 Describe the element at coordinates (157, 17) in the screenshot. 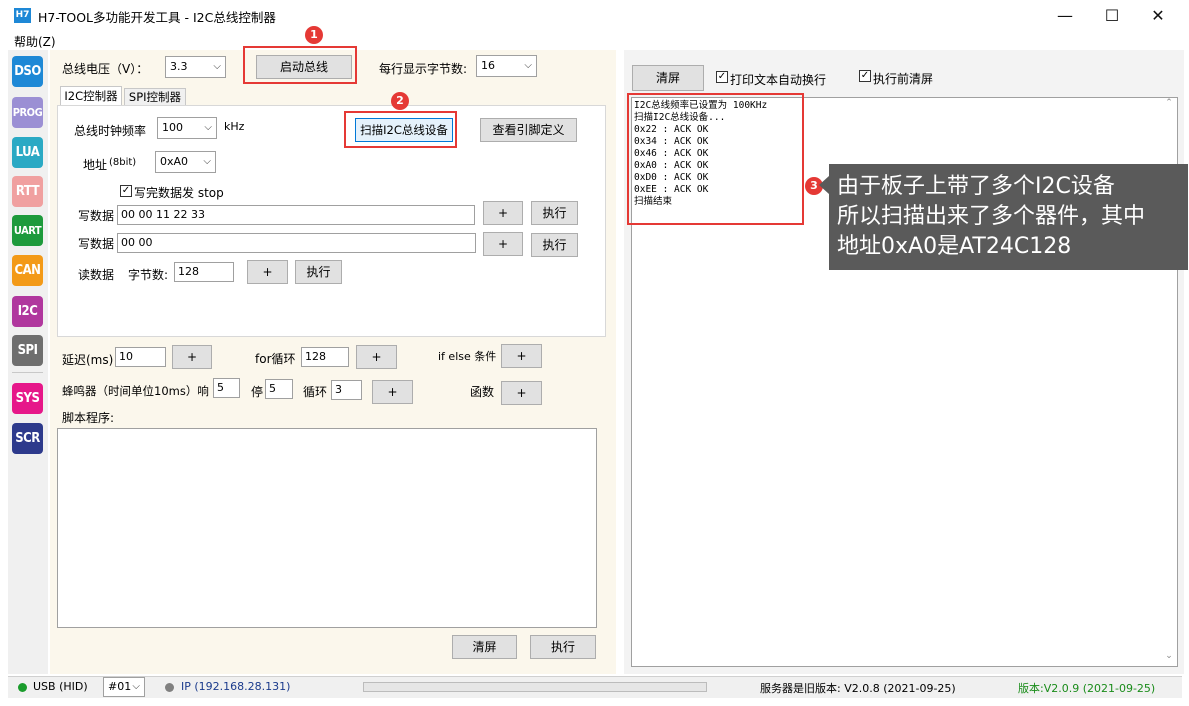

I see `window-title: H7-TOOL多功能开发工具 - I2C总线控制器` at that location.